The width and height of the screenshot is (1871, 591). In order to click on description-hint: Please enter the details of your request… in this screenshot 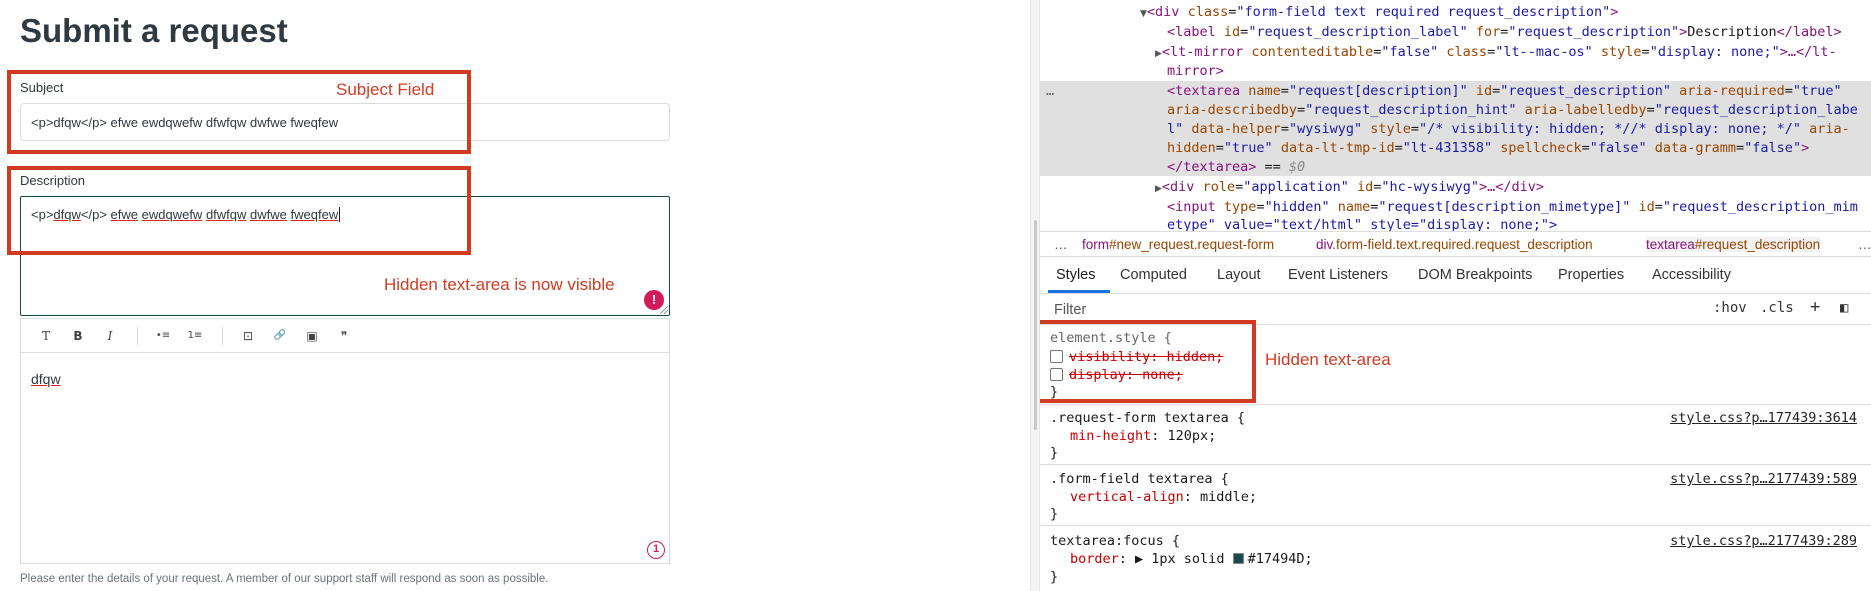, I will do `click(284, 579)`.